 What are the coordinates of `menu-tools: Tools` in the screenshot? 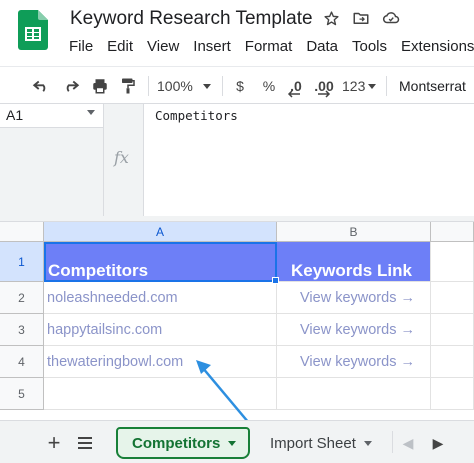 It's located at (369, 46).